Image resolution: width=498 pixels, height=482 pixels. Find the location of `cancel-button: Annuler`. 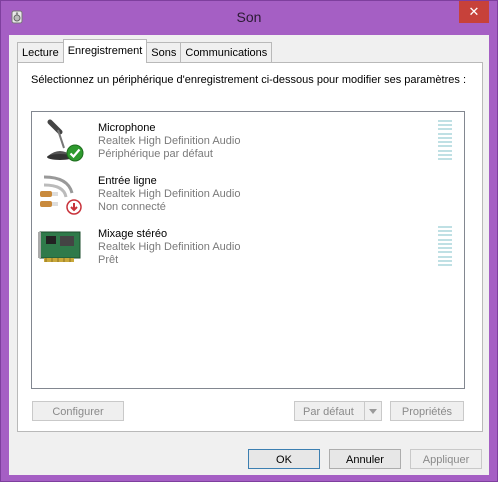

cancel-button: Annuler is located at coordinates (365, 459).